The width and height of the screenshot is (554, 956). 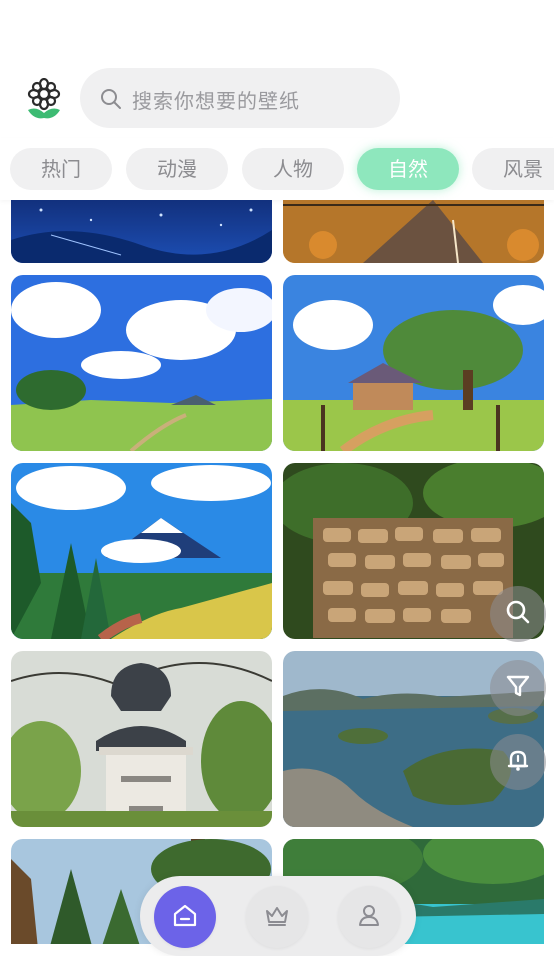 I want to click on bell-icon, so click(x=518, y=762).